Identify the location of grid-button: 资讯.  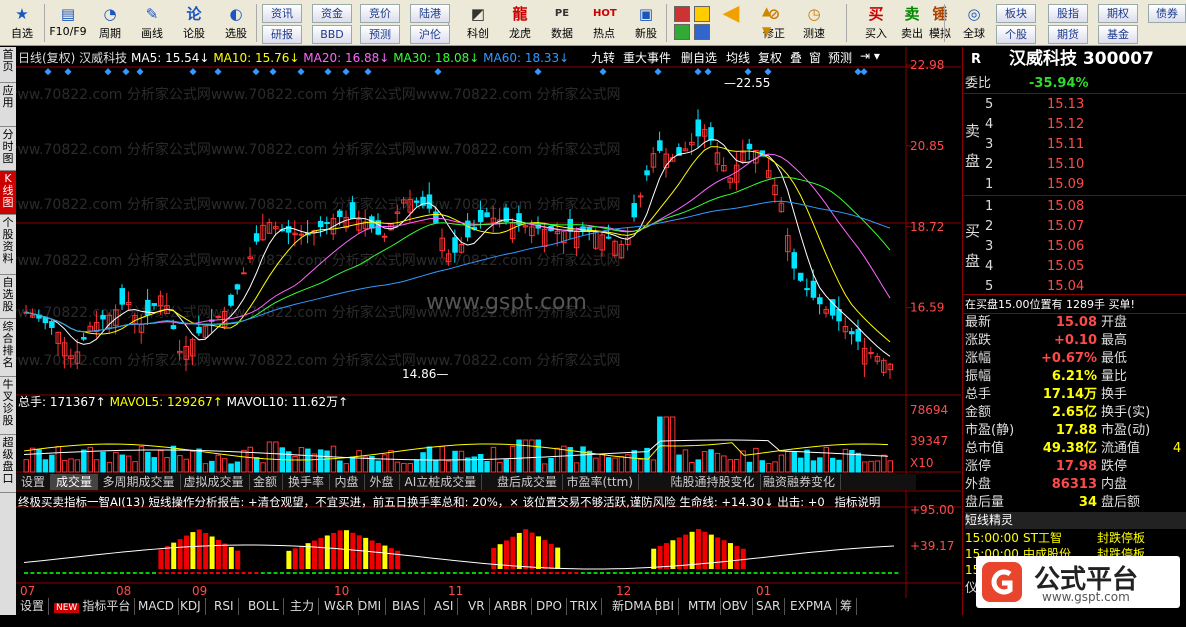
(282, 13).